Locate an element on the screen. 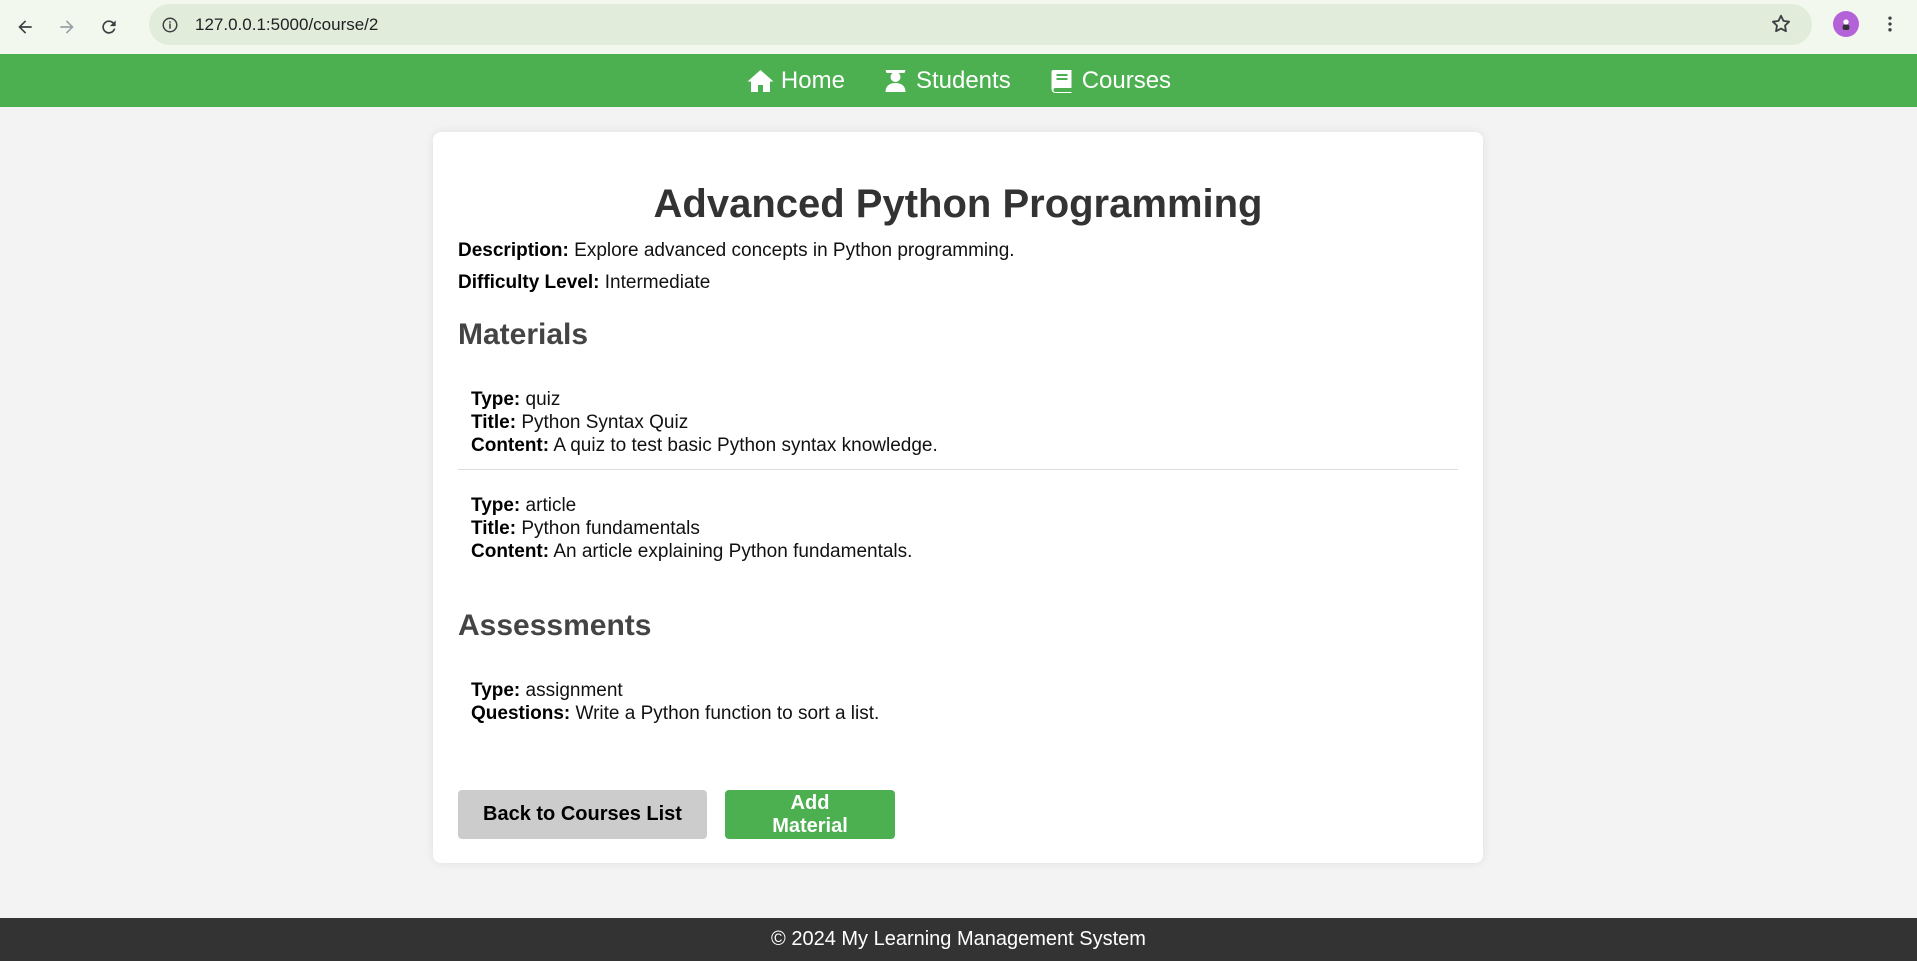 The height and width of the screenshot is (961, 1917). more-menu-icon is located at coordinates (1890, 24).